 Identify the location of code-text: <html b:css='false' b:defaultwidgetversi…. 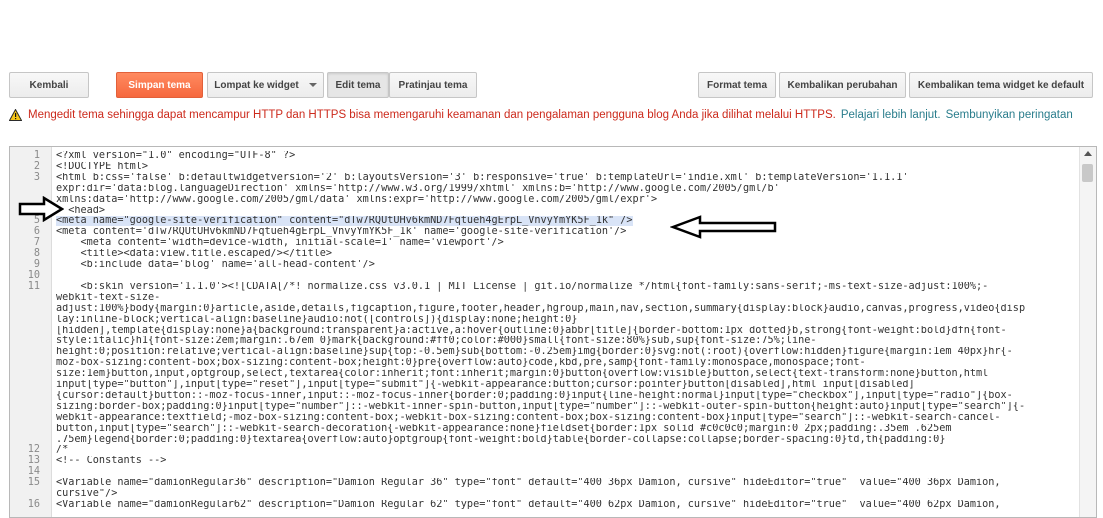
(482, 177).